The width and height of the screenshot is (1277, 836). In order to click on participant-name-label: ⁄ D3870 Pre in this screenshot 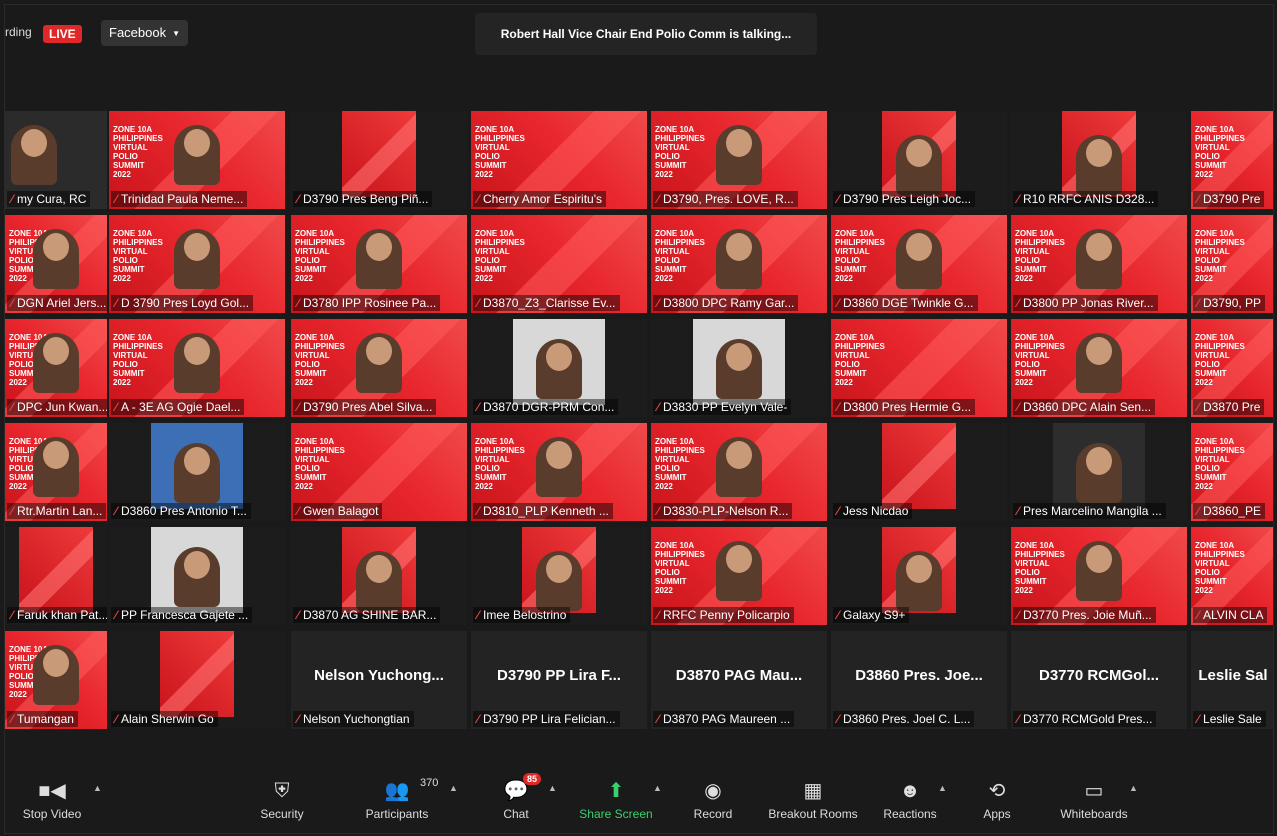, I will do `click(1229, 407)`.